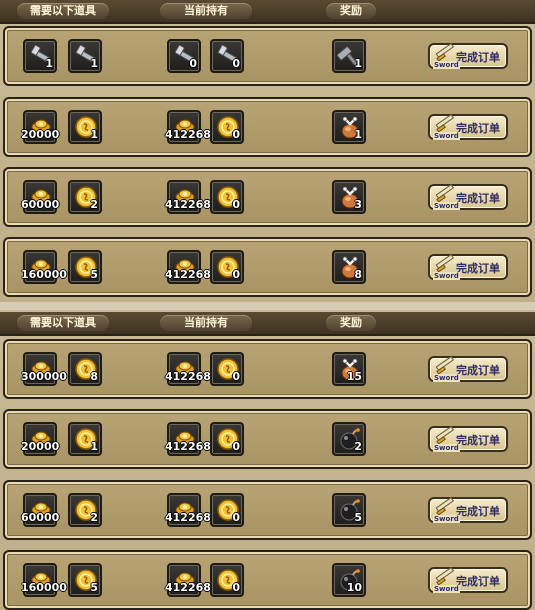 The image size is (535, 610). What do you see at coordinates (40, 204) in the screenshot?
I see `item-quantity: 60000` at bounding box center [40, 204].